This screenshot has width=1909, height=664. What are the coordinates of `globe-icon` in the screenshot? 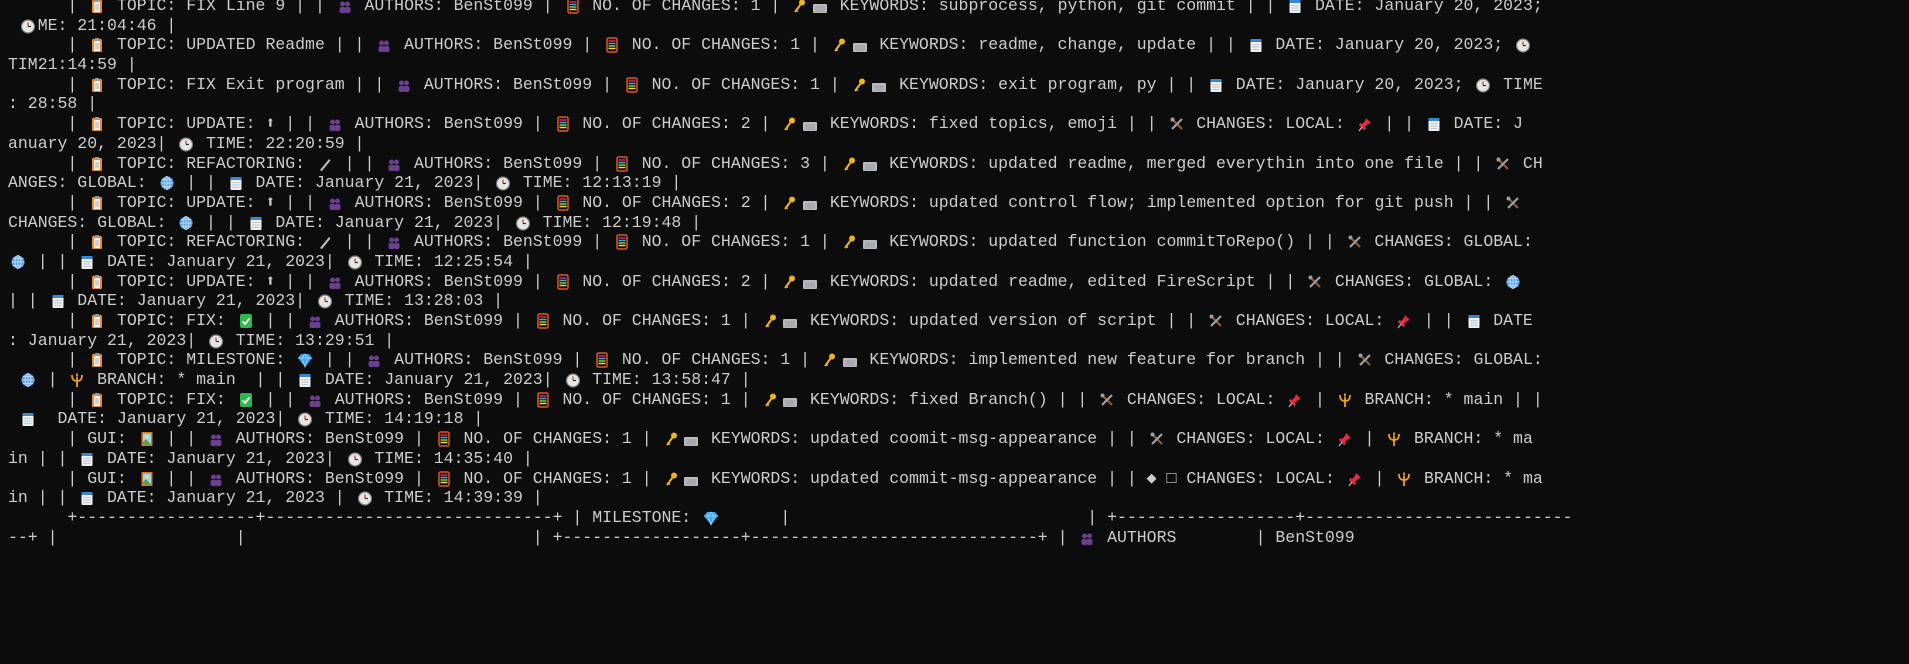 It's located at (186, 223).